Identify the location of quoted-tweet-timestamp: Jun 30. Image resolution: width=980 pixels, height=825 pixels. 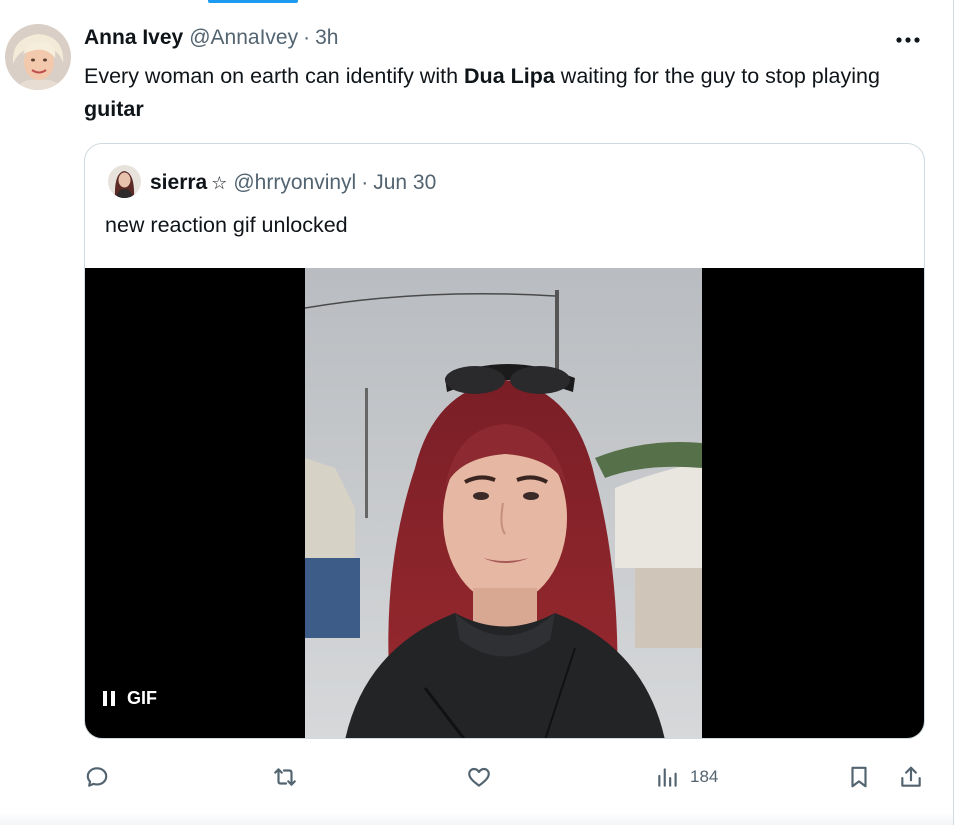
(404, 183).